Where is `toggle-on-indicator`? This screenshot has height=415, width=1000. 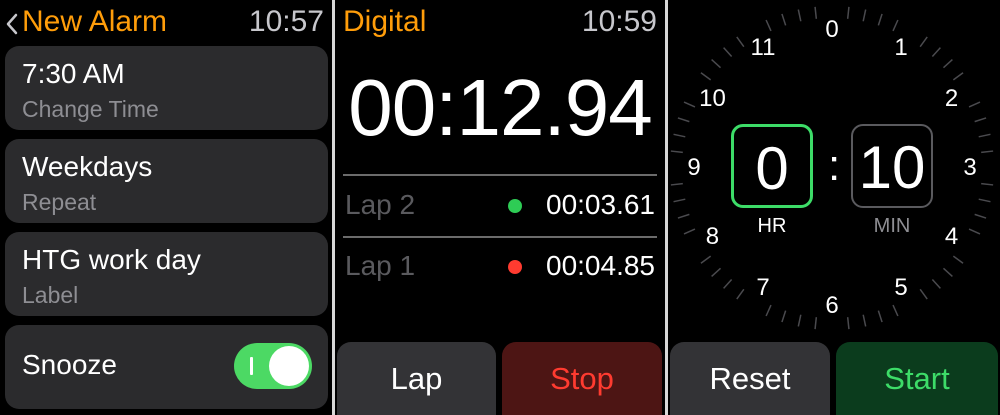
toggle-on-indicator is located at coordinates (251, 366).